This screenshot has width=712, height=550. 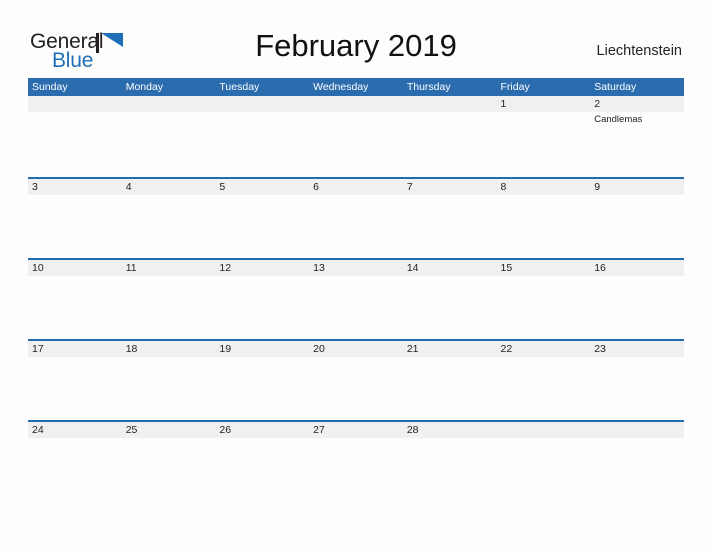 What do you see at coordinates (225, 268) in the screenshot?
I see `day-number: 12` at bounding box center [225, 268].